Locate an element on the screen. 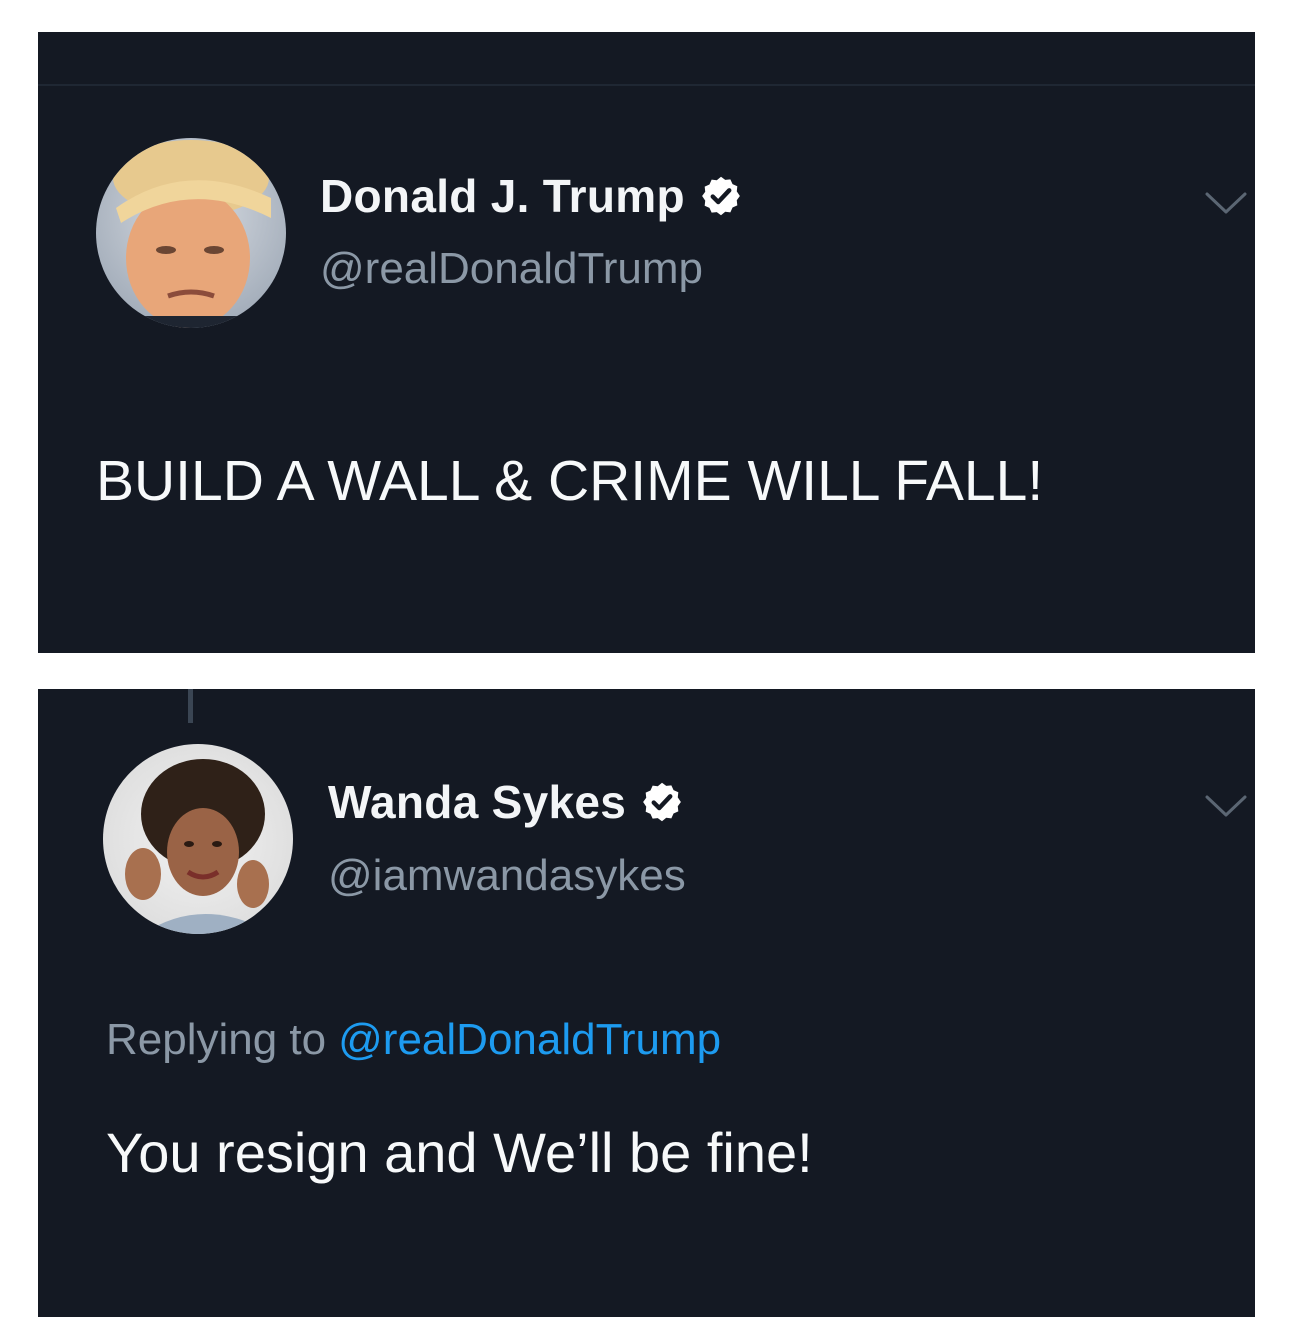 The image size is (1290, 1340). author-name: Donald J. Trump is located at coordinates (502, 196).